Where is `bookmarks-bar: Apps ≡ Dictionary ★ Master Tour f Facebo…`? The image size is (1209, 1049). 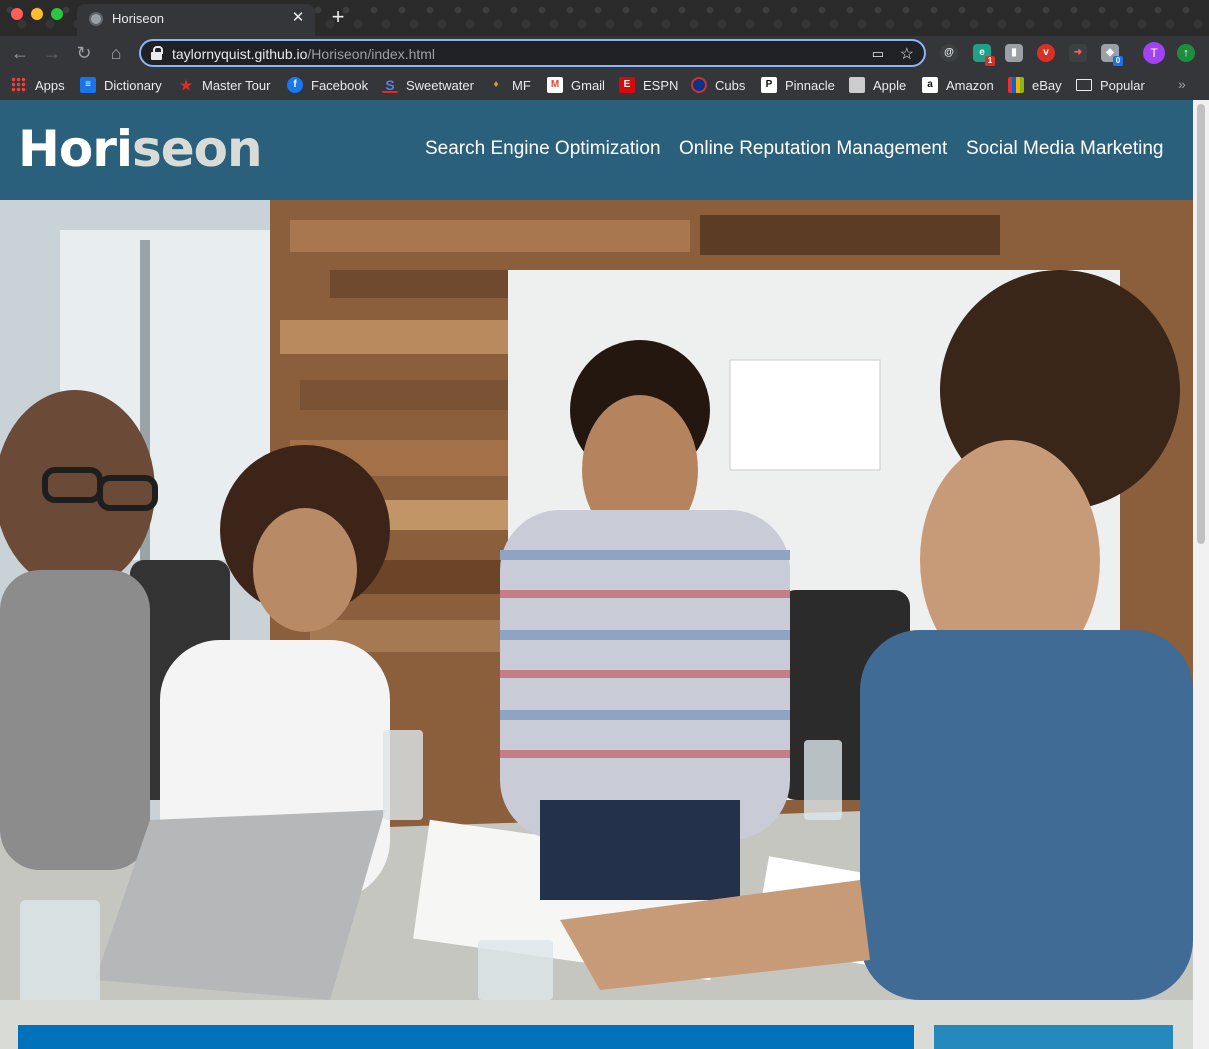
bookmarks-bar: Apps ≡ Dictionary ★ Master Tour f Facebo… is located at coordinates (604, 85).